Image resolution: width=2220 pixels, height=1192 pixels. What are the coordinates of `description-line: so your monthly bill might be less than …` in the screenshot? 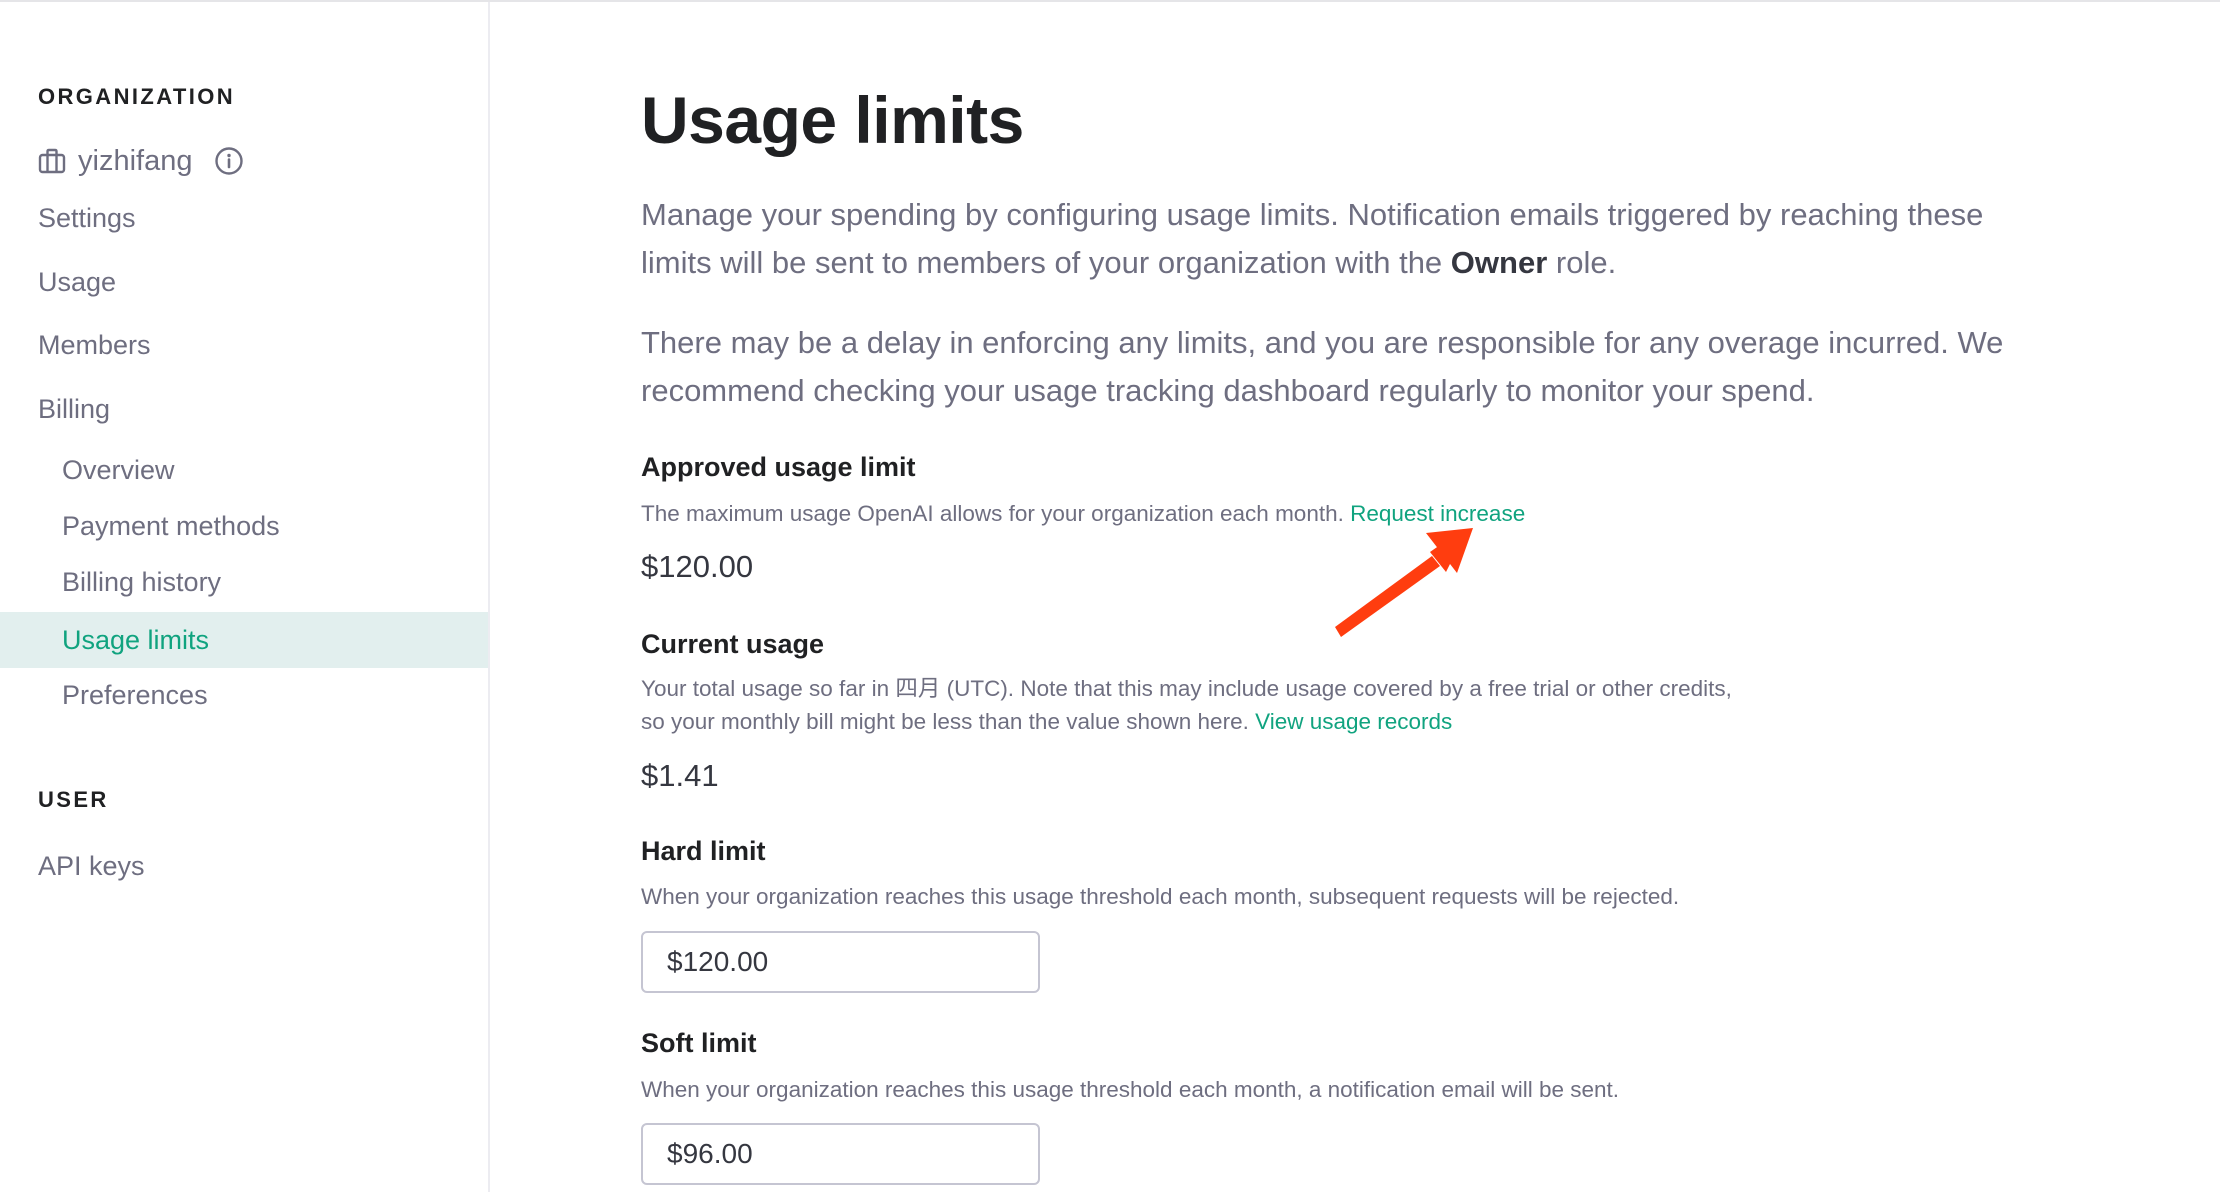 It's located at (1186, 721).